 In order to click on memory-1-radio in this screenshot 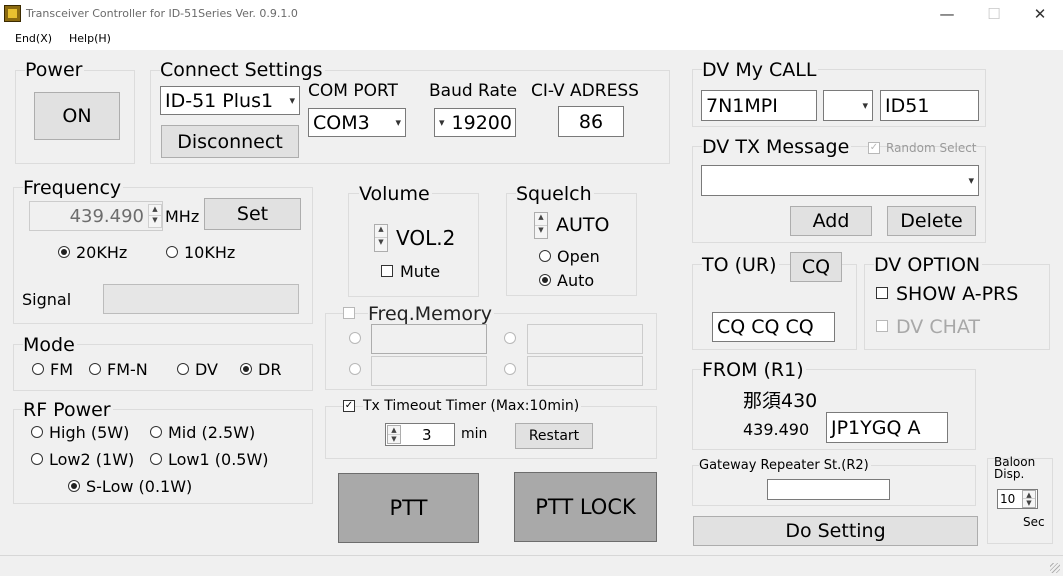, I will do `click(355, 338)`.